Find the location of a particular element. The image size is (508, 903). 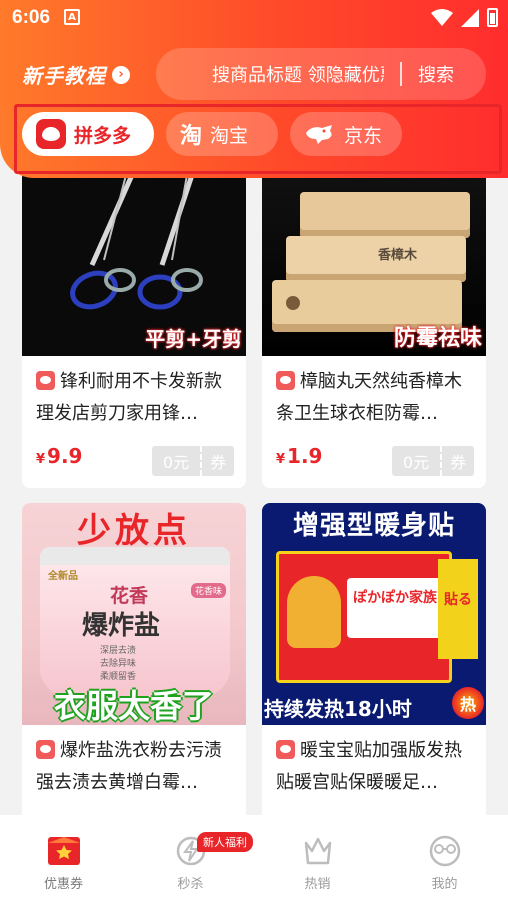

fire-hot-icon: 热 is located at coordinates (468, 703).